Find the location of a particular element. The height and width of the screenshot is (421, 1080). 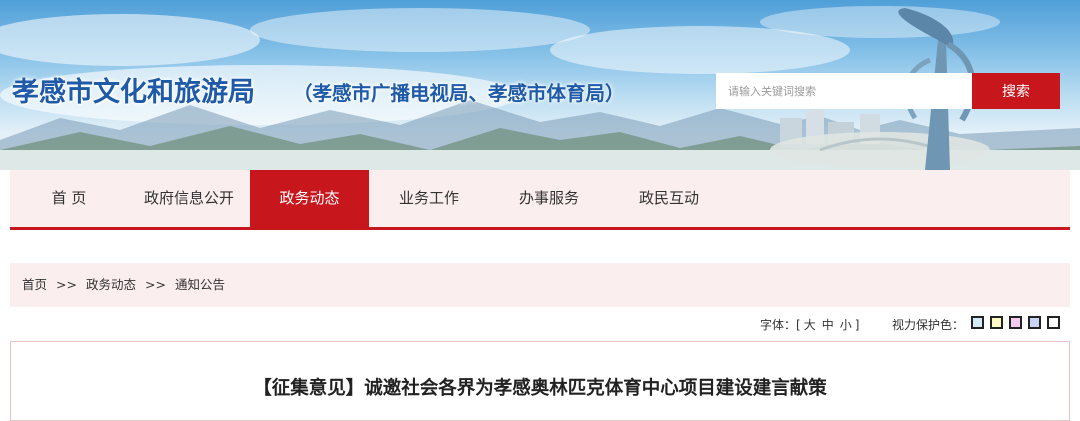

nav-item-business: 业务工作 is located at coordinates (429, 198).